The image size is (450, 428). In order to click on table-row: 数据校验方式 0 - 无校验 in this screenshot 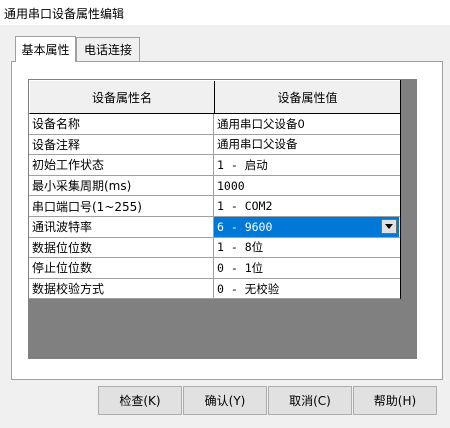, I will do `click(214, 289)`.